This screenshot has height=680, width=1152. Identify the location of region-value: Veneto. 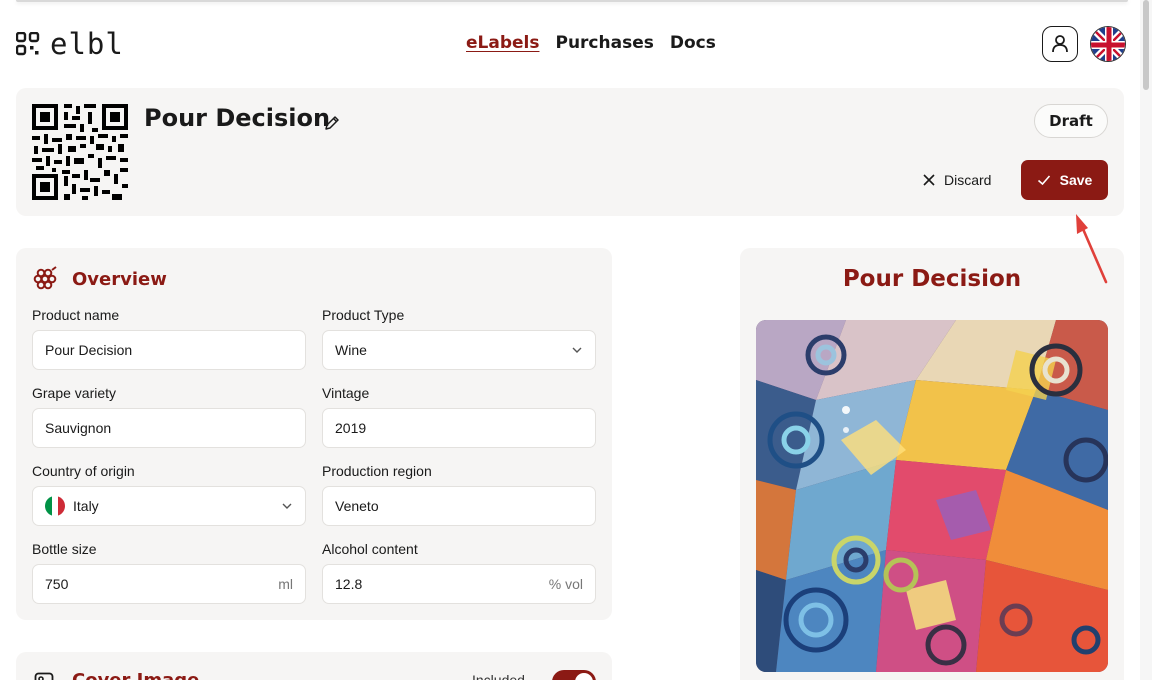
(357, 506).